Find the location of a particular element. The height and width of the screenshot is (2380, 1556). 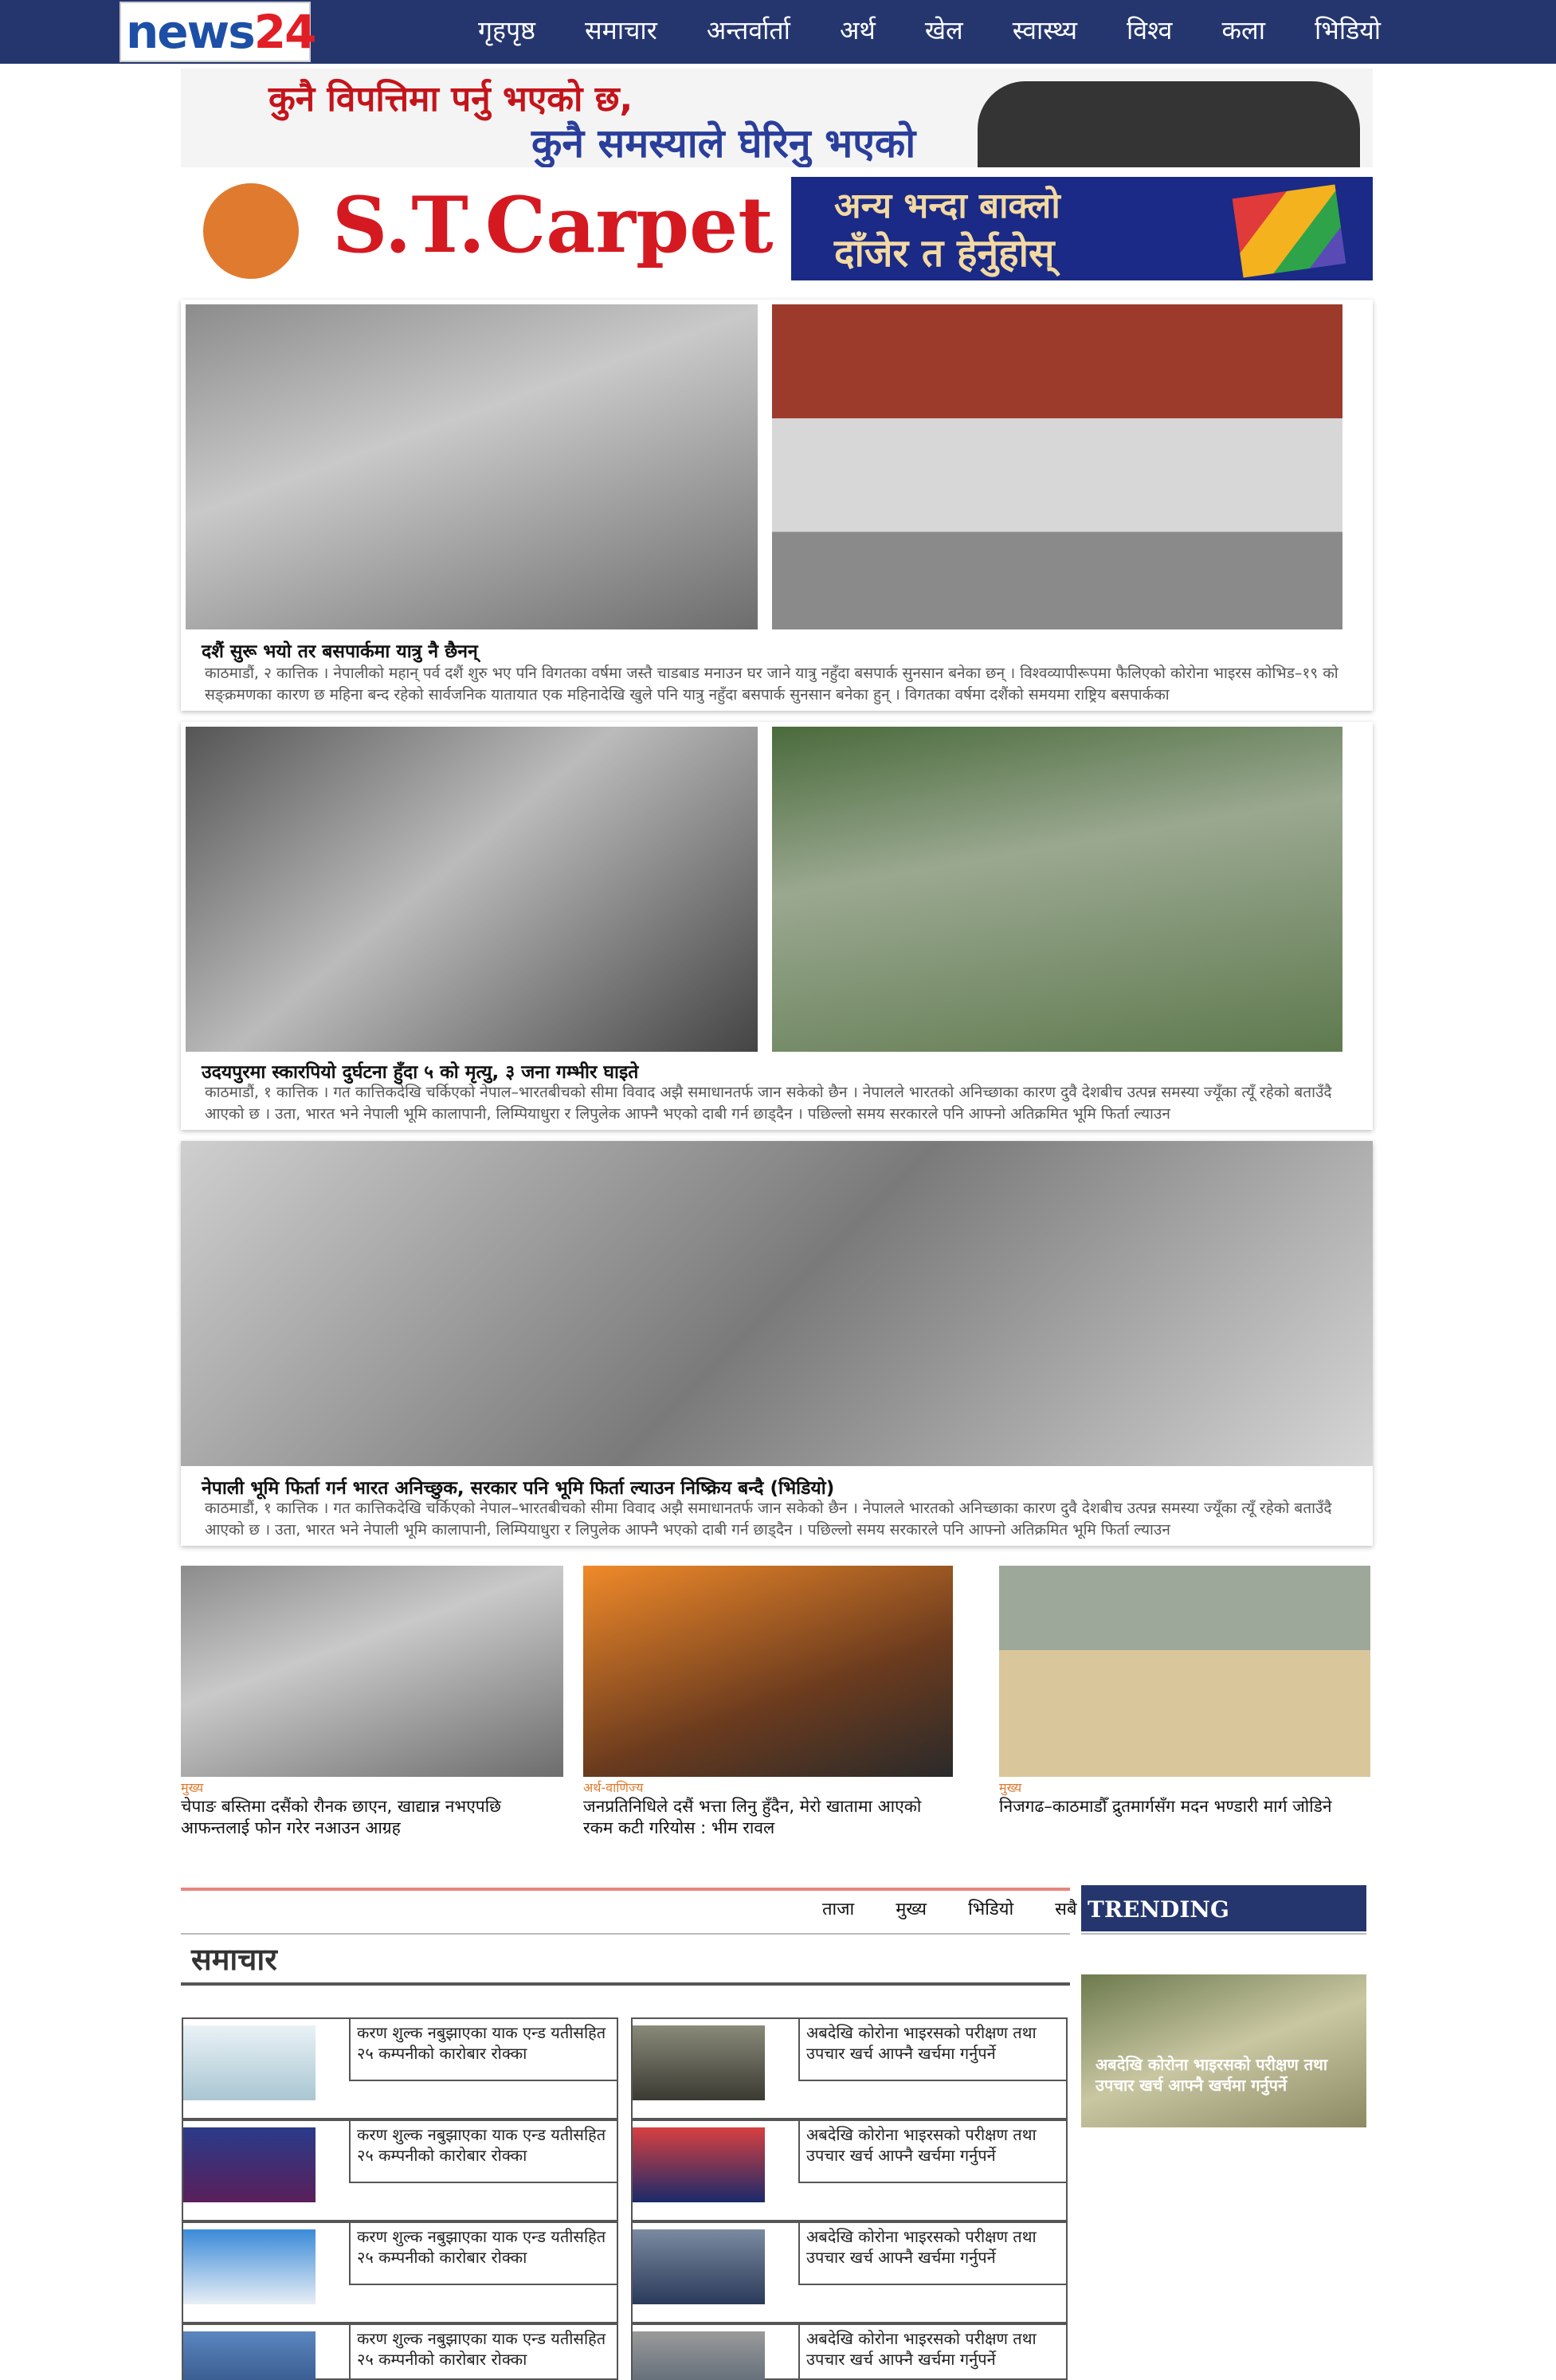

carpet-brand: S.T.Carpet is located at coordinates (553, 225).